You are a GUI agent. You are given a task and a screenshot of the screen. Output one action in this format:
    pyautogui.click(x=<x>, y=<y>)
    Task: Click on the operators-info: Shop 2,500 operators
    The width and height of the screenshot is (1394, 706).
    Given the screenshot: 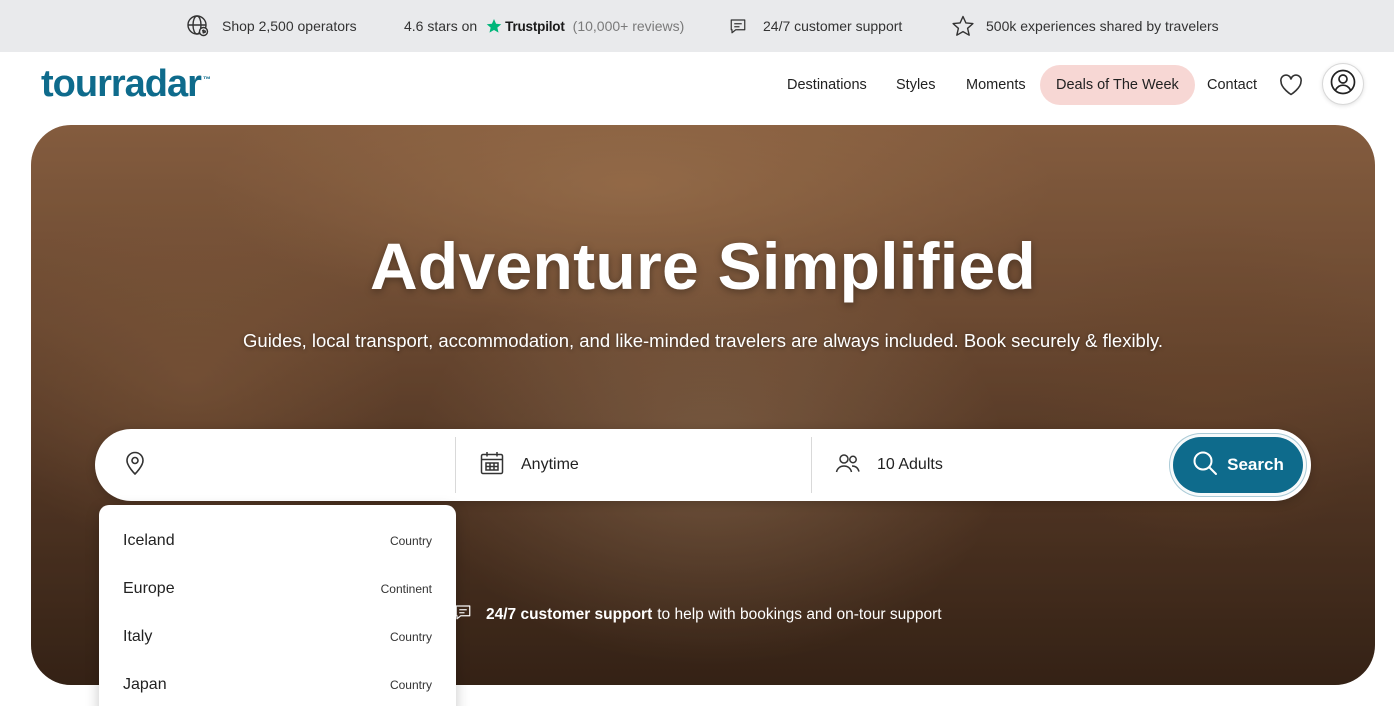 What is the action you would take?
    pyautogui.click(x=271, y=26)
    